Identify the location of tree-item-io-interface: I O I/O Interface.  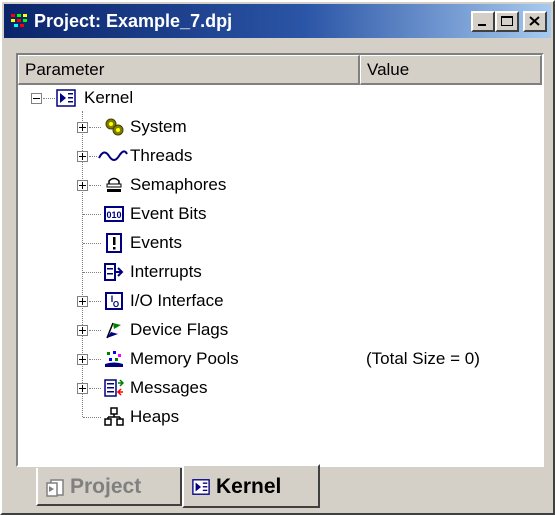
(280, 302).